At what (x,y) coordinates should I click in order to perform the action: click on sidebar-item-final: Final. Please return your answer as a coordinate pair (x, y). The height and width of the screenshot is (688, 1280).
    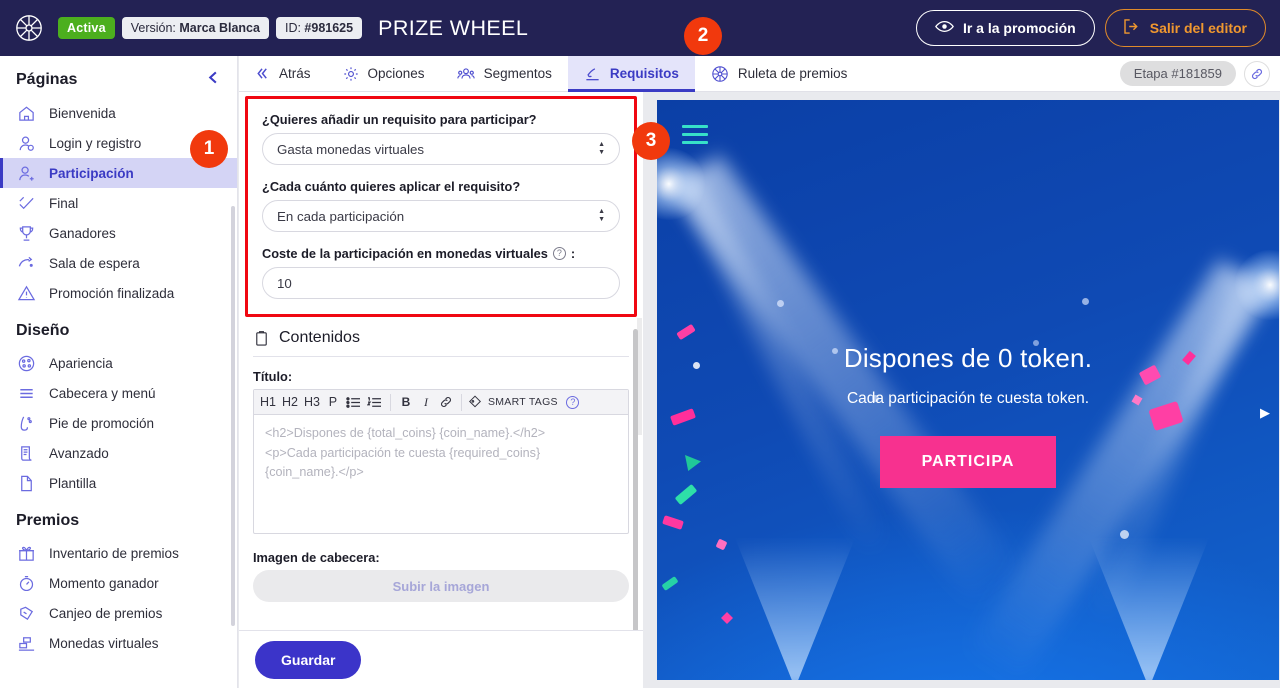
    Looking at the image, I should click on (118, 203).